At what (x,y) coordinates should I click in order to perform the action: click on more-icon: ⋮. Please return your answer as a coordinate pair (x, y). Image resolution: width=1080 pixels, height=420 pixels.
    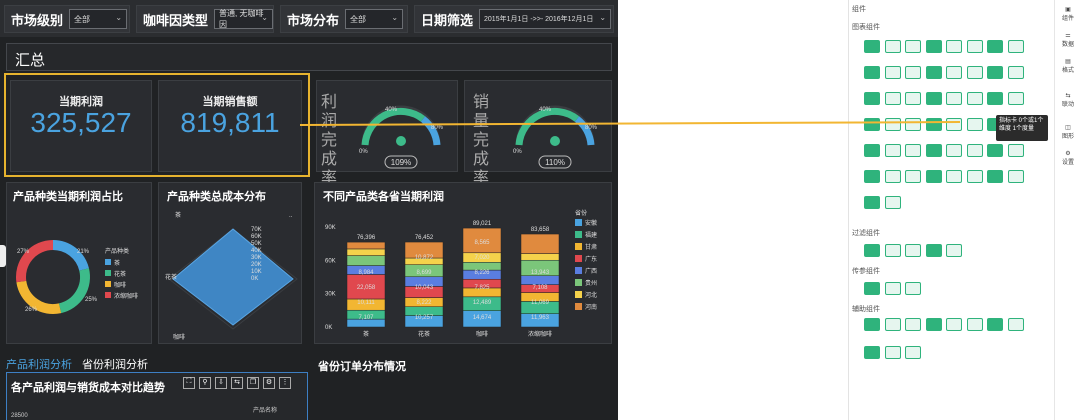
    Looking at the image, I should click on (285, 383).